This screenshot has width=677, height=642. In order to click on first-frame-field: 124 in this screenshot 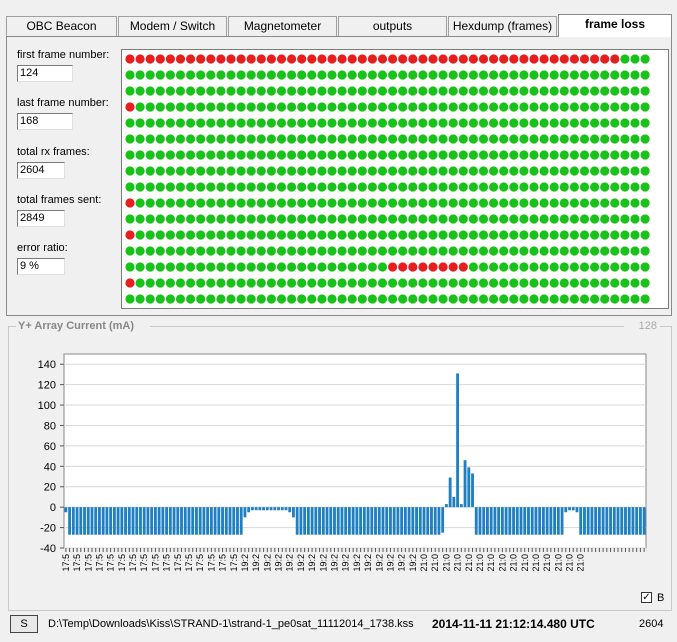, I will do `click(45, 73)`.